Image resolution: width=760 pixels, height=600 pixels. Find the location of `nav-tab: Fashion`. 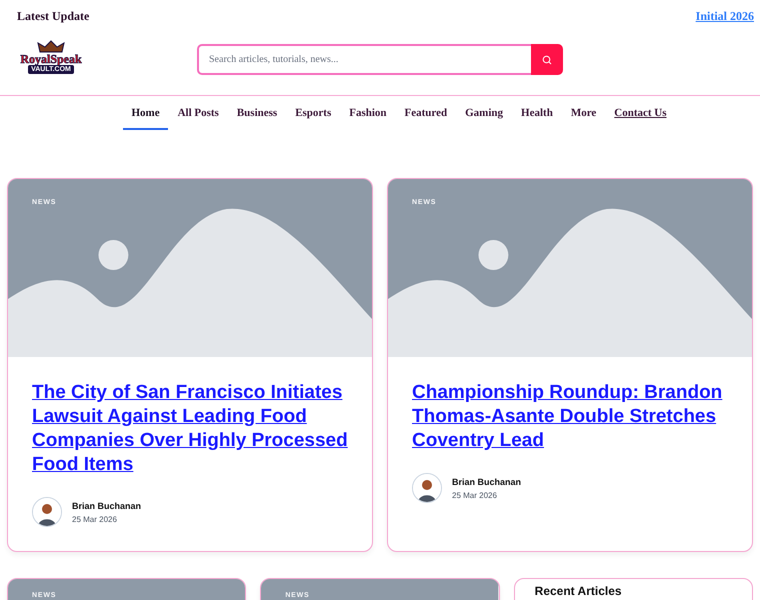

nav-tab: Fashion is located at coordinates (368, 113).